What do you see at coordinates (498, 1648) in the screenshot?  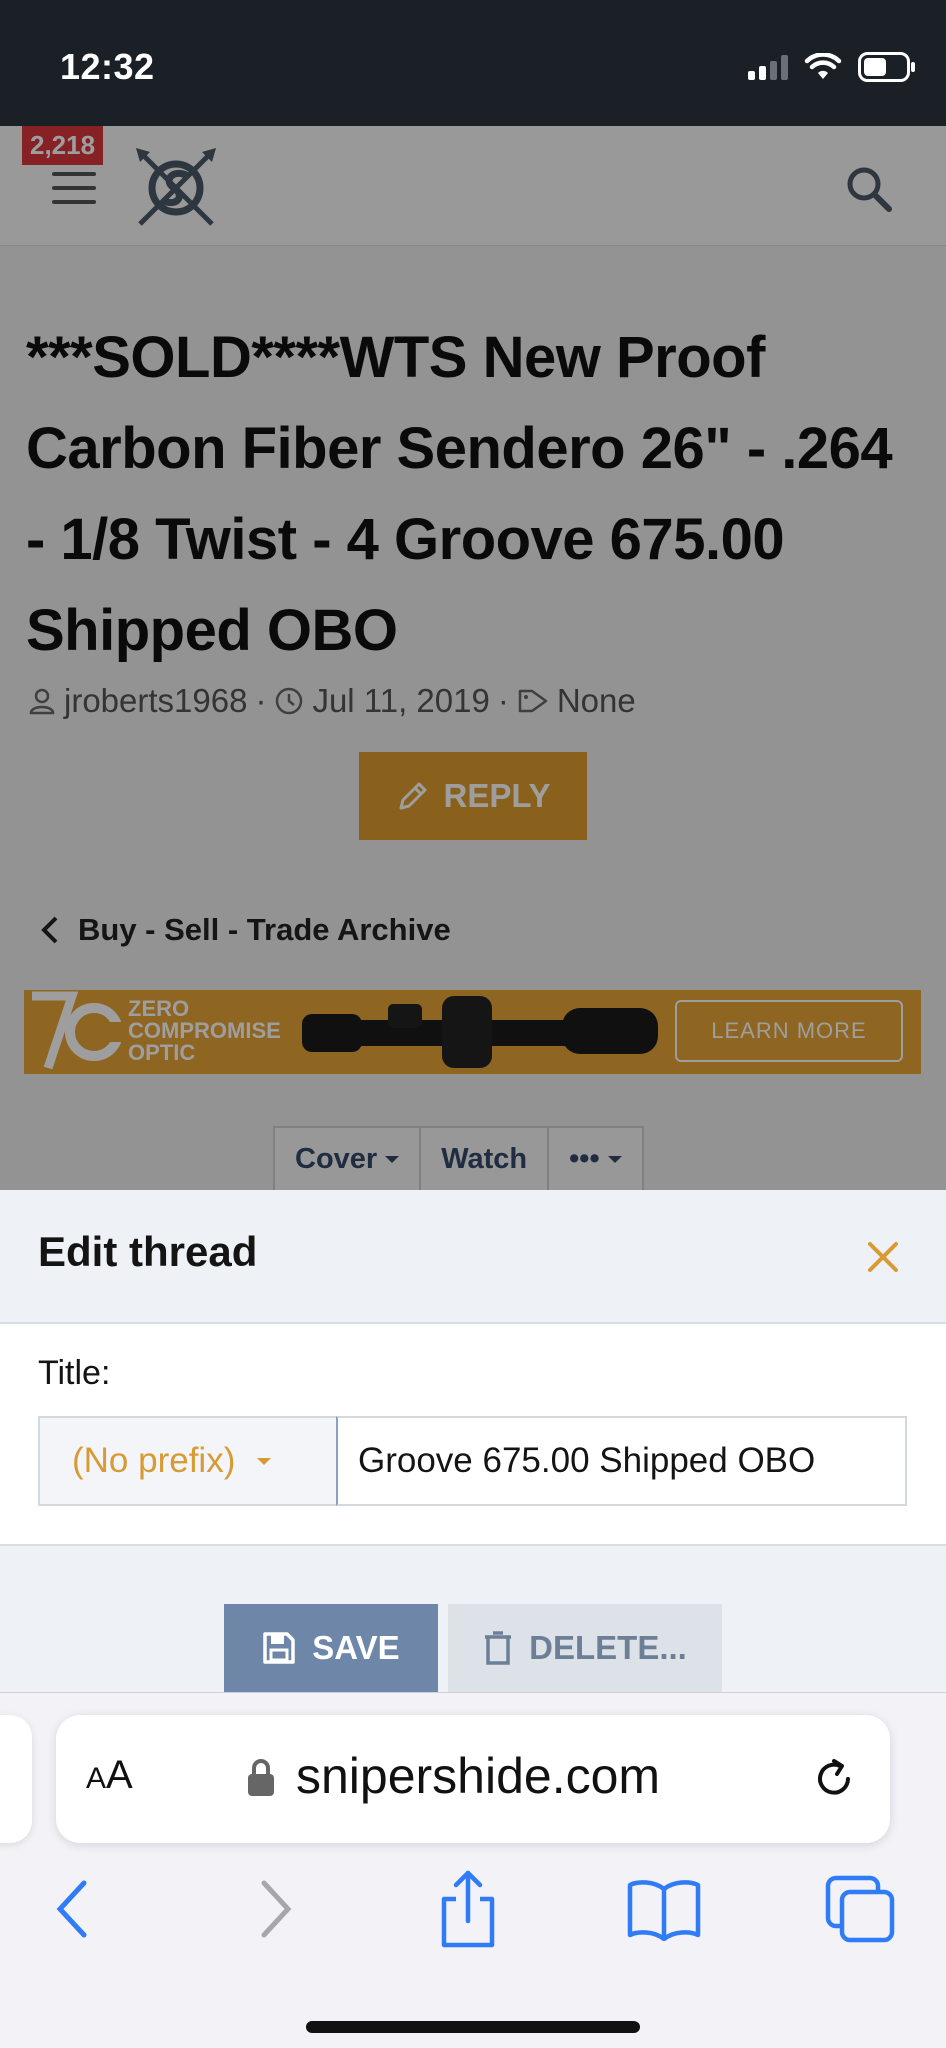 I see `trash-icon` at bounding box center [498, 1648].